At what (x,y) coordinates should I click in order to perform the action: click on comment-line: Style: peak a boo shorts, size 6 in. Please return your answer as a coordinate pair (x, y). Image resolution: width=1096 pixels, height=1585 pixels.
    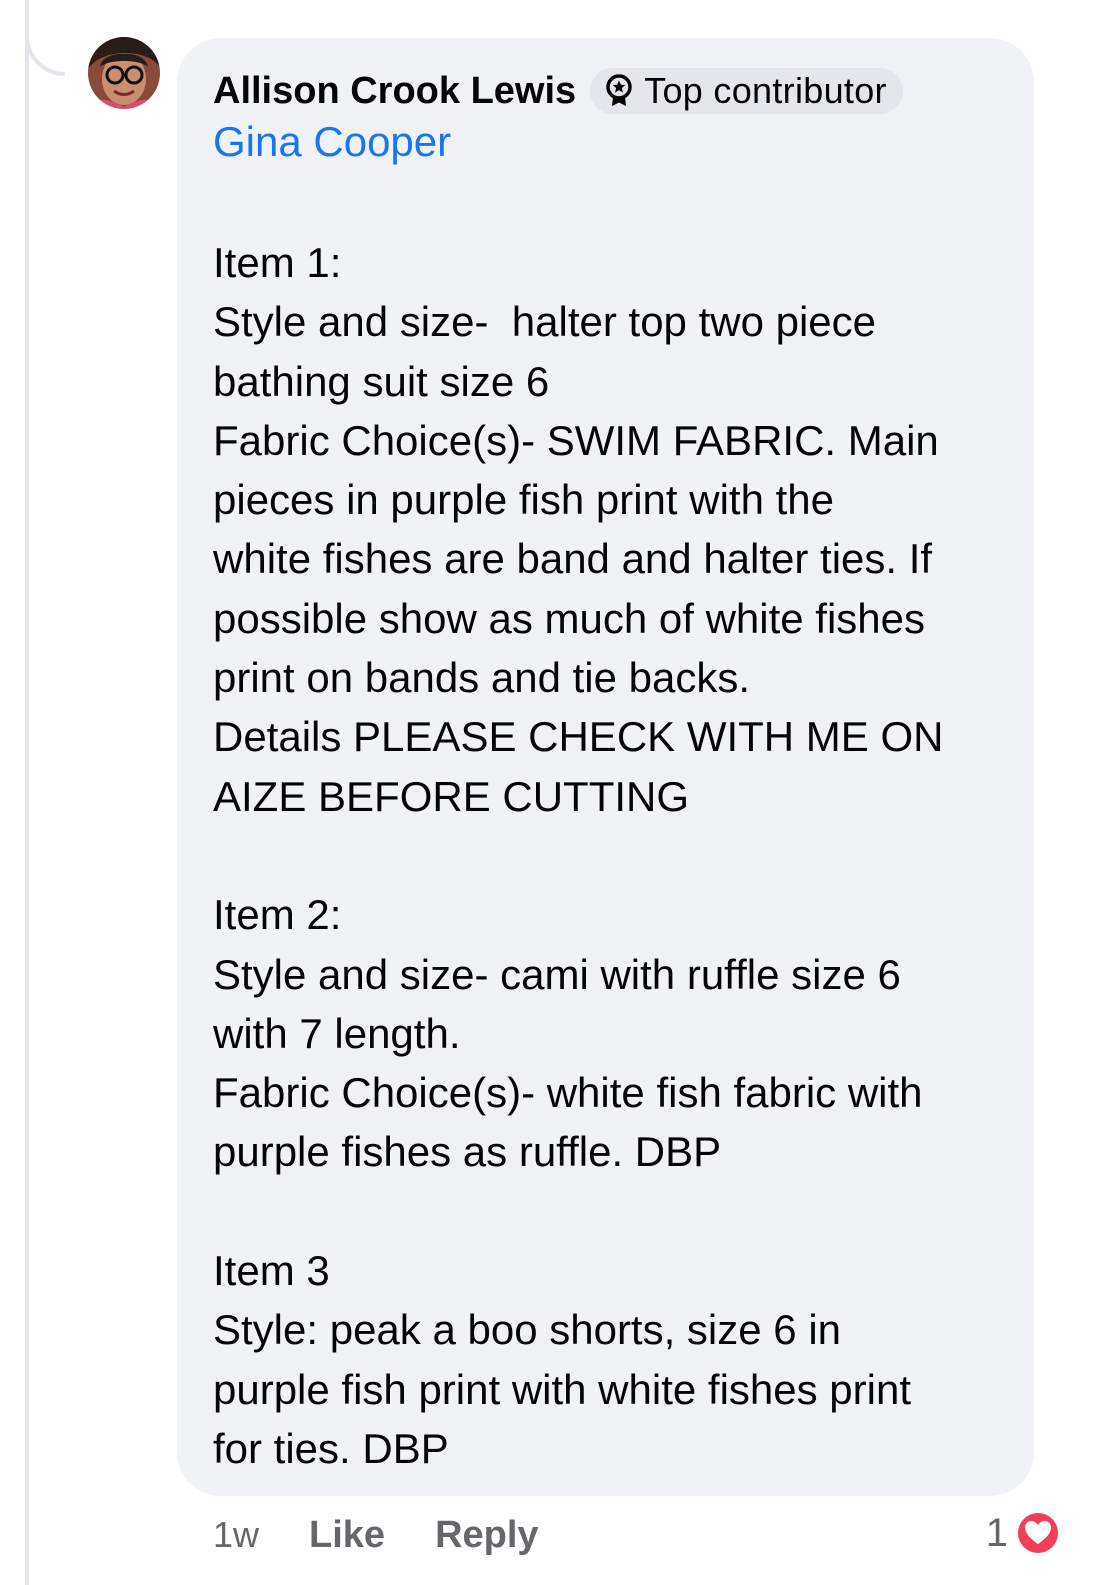
    Looking at the image, I should click on (527, 1330).